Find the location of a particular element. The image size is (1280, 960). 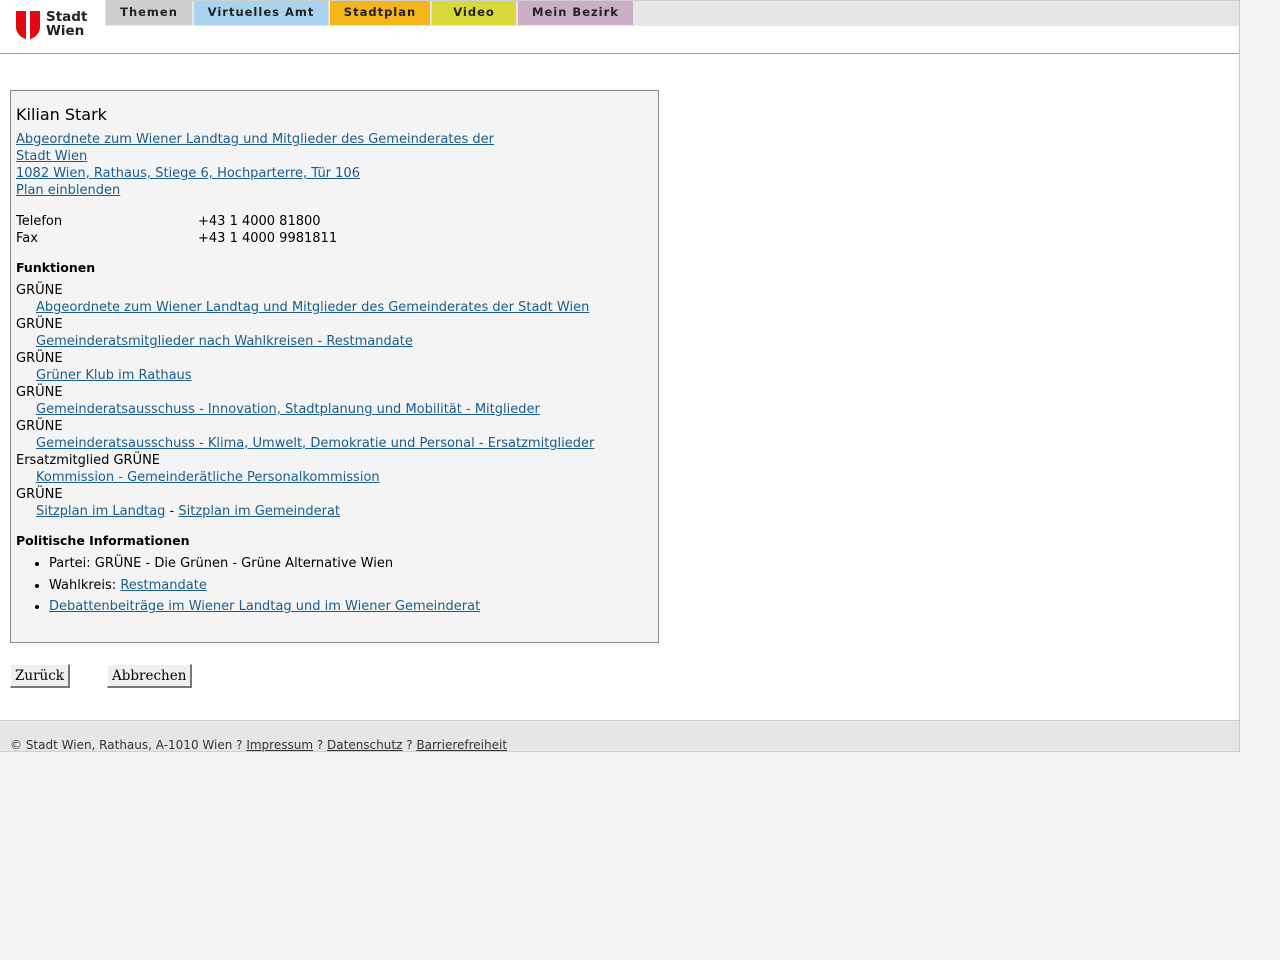

wahlkreis-label: Wahlkreis: is located at coordinates (85, 585).